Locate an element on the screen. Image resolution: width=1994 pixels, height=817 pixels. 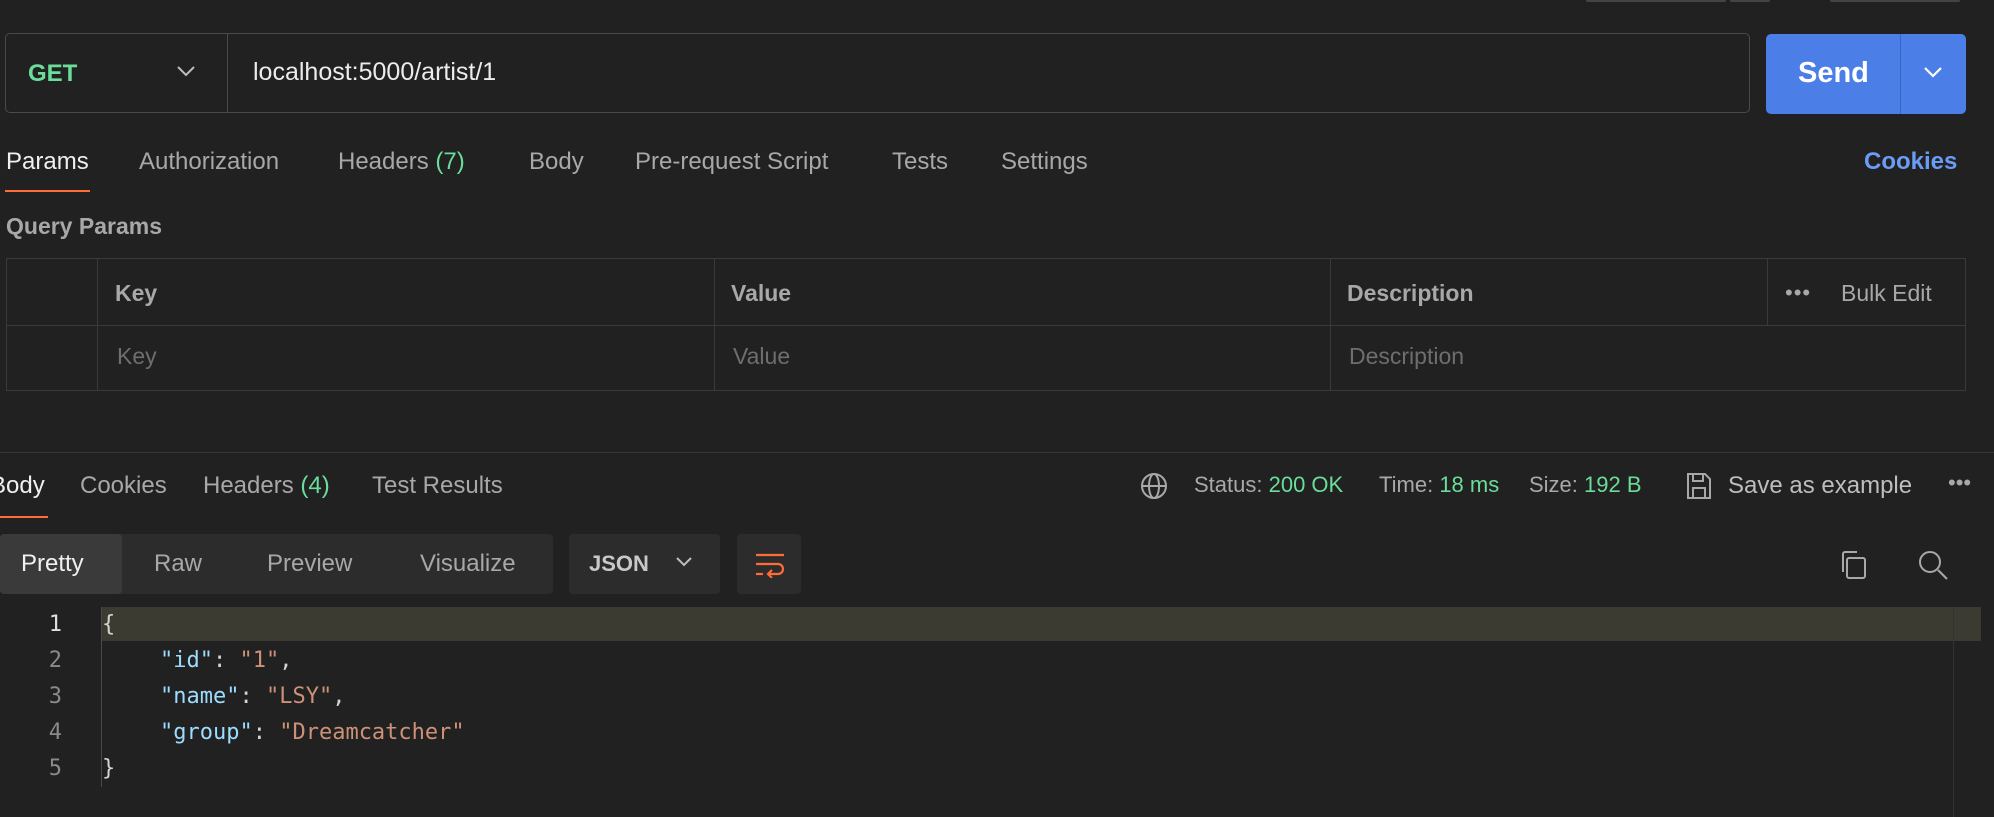
response-tab-cookies: Cookies is located at coordinates (123, 486).